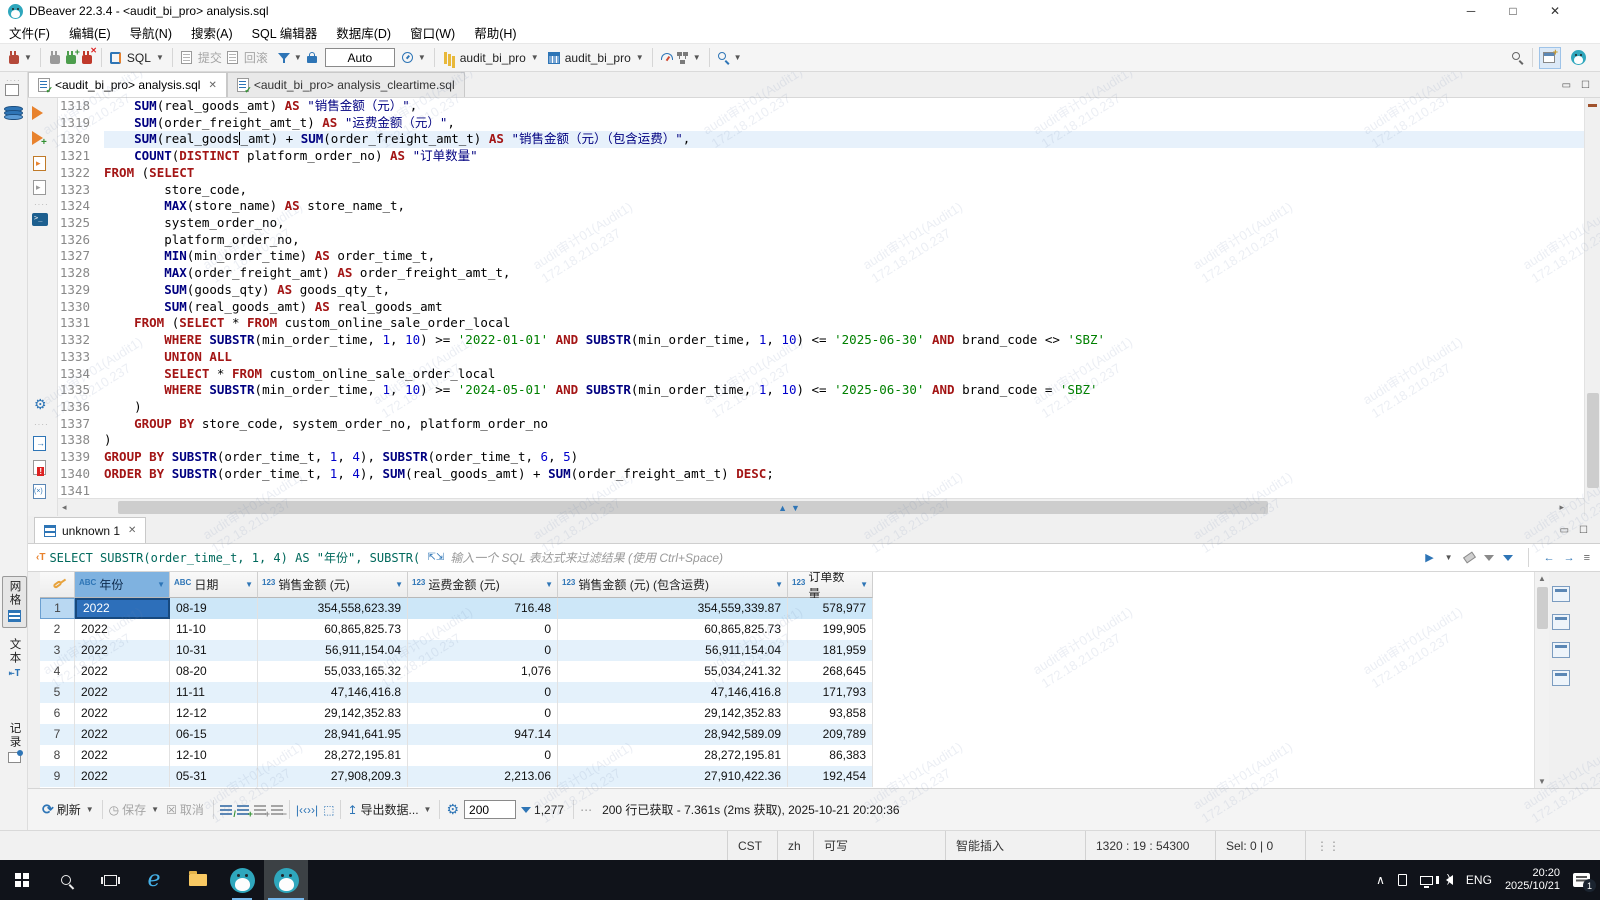  I want to click on table-cell: 05-31, so click(214, 776).